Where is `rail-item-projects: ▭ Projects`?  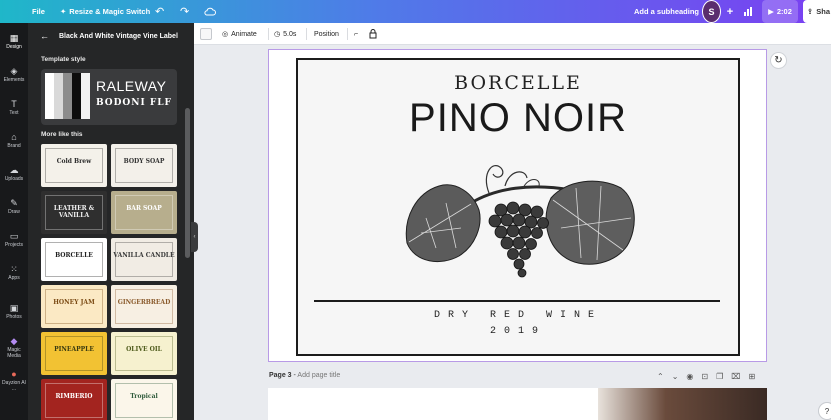 rail-item-projects: ▭ Projects is located at coordinates (14, 239).